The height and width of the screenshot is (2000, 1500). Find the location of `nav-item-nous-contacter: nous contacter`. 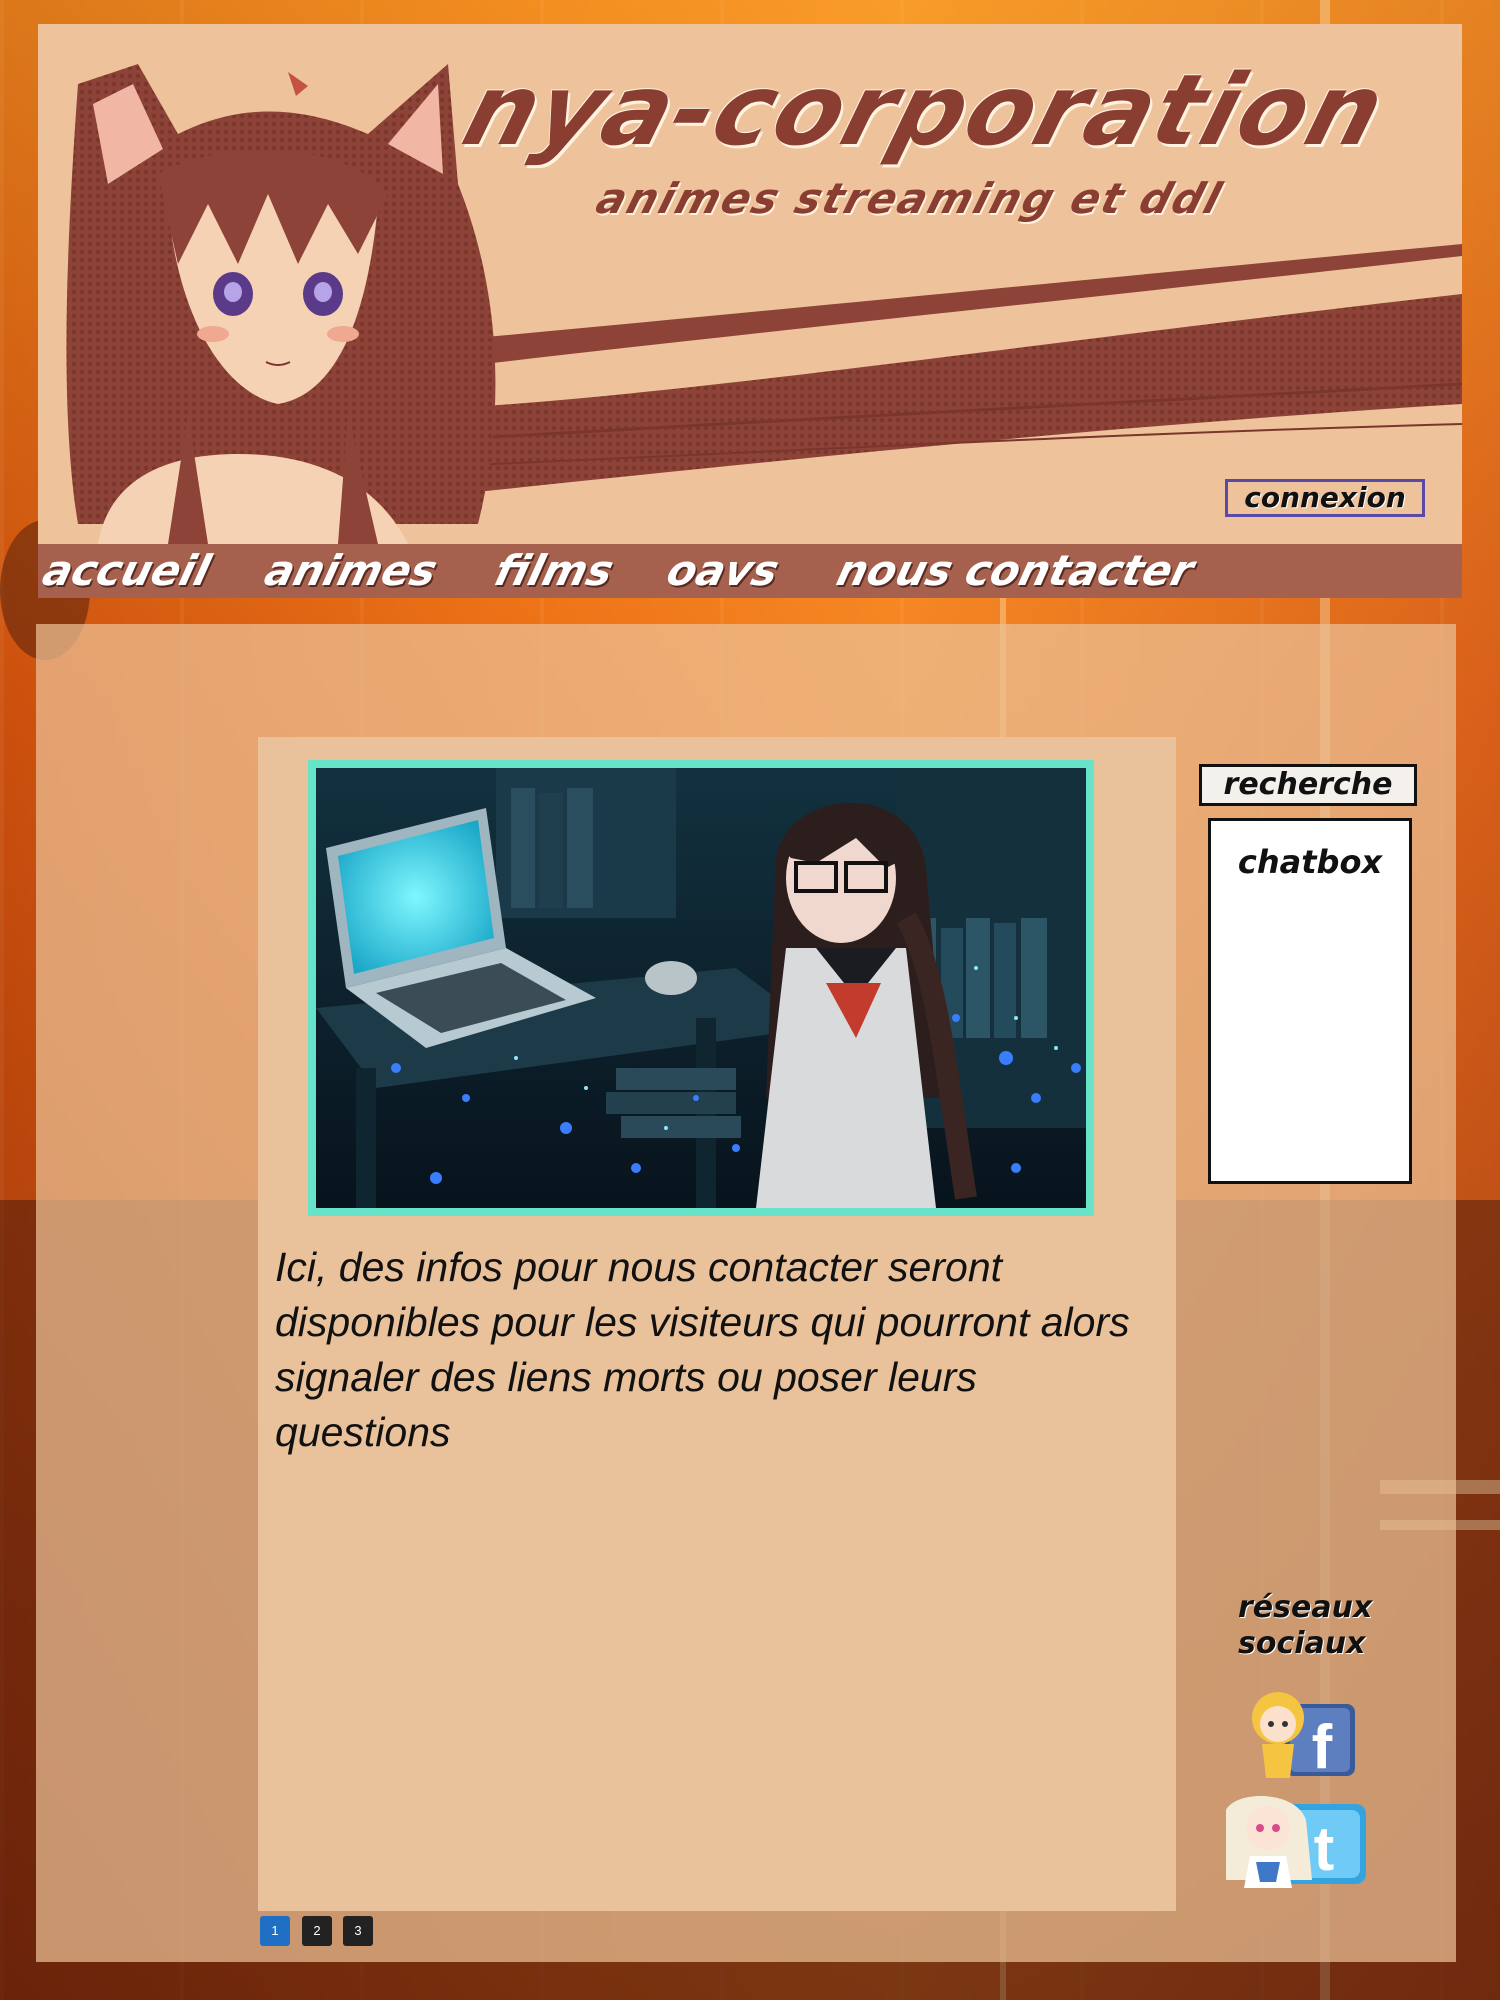

nav-item-nous-contacter: nous contacter is located at coordinates (1015, 571).